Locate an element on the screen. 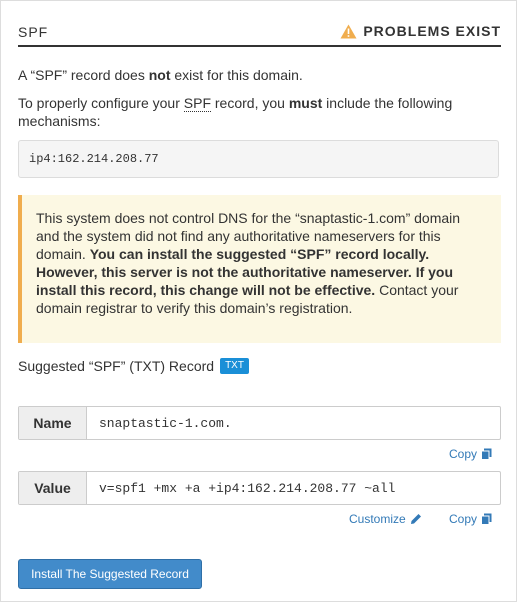 This screenshot has width=517, height=602. instruction-text-middle: record, you is located at coordinates (250, 103).